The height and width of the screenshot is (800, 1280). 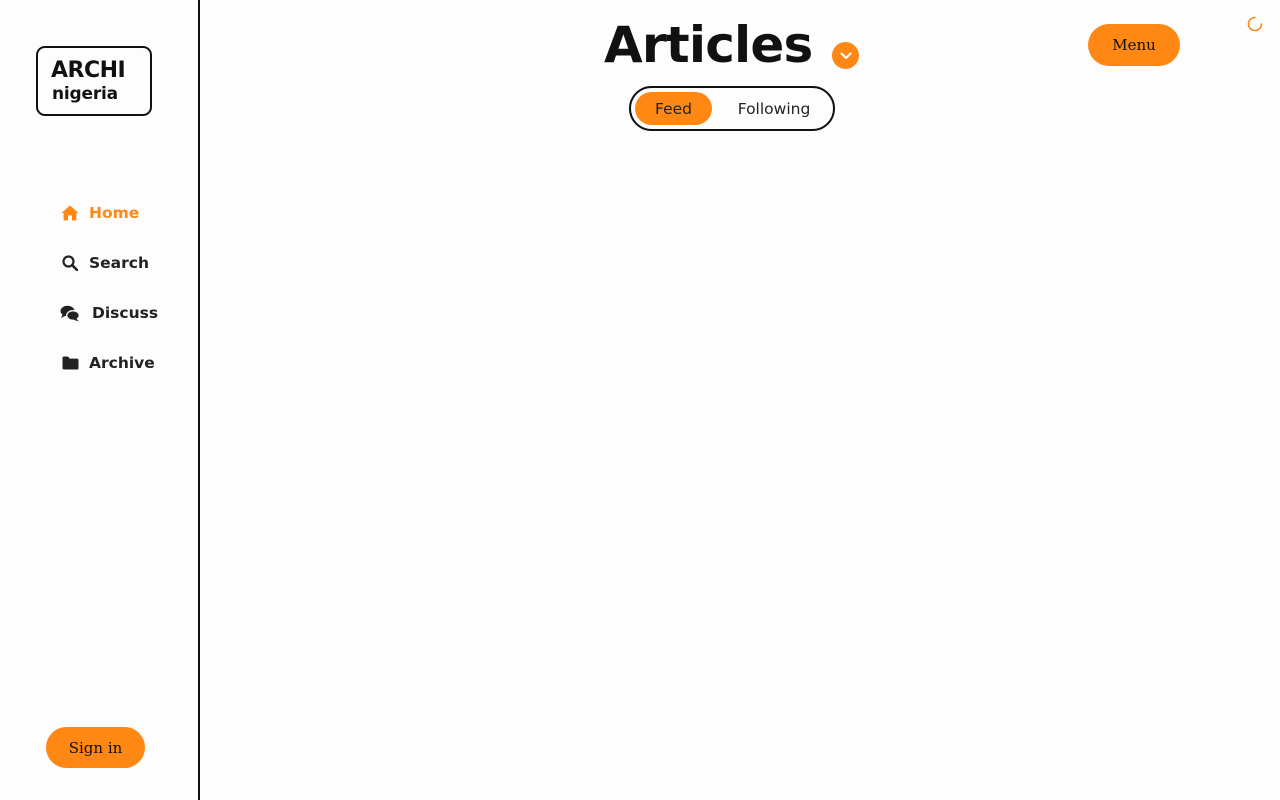 I want to click on logo-text-archi: ARCHI, so click(x=88, y=70).